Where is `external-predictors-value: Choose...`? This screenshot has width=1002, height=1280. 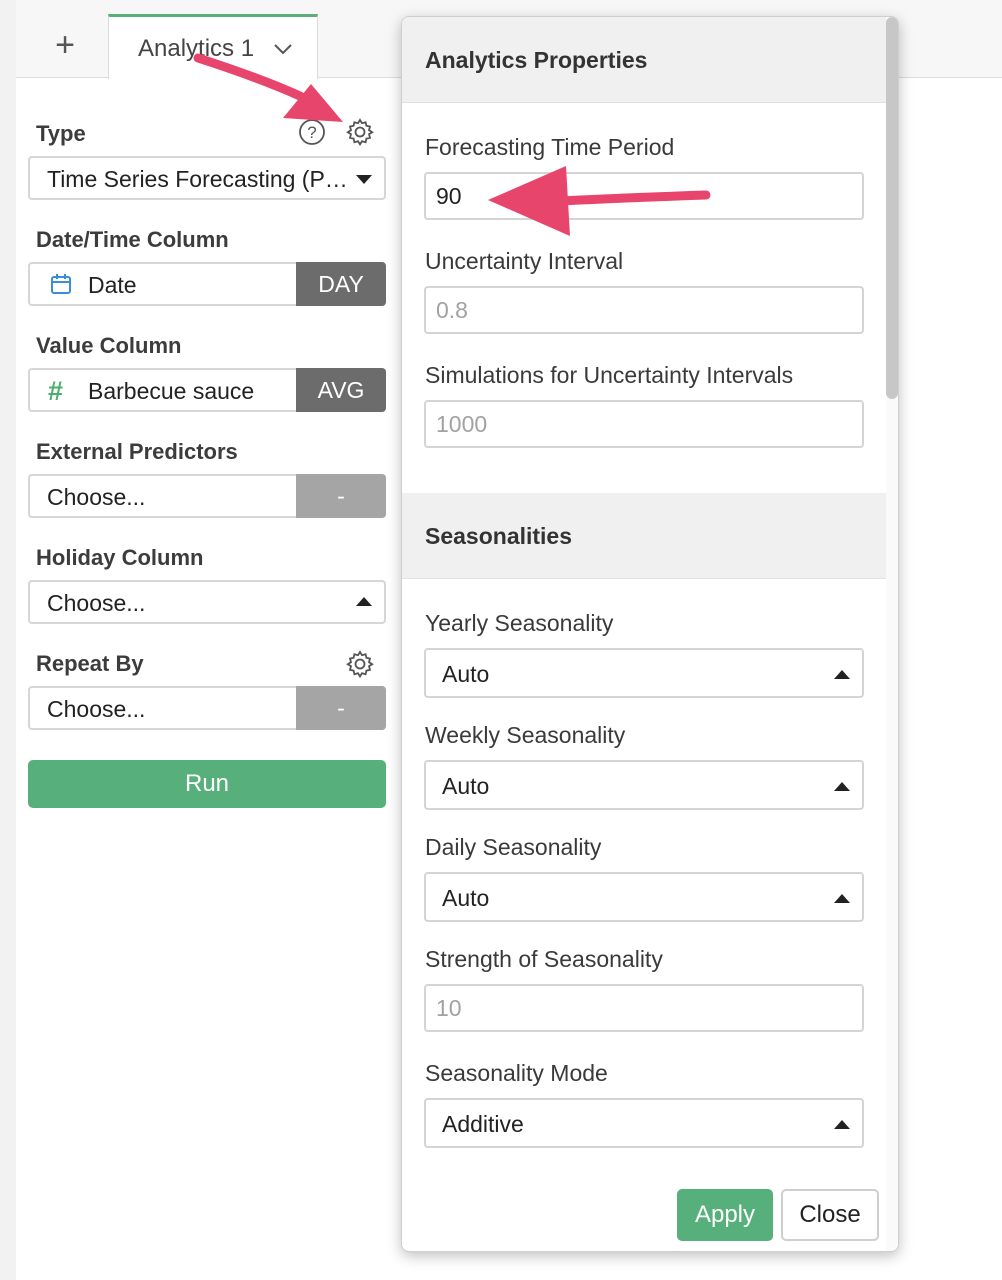
external-predictors-value: Choose... is located at coordinates (96, 497).